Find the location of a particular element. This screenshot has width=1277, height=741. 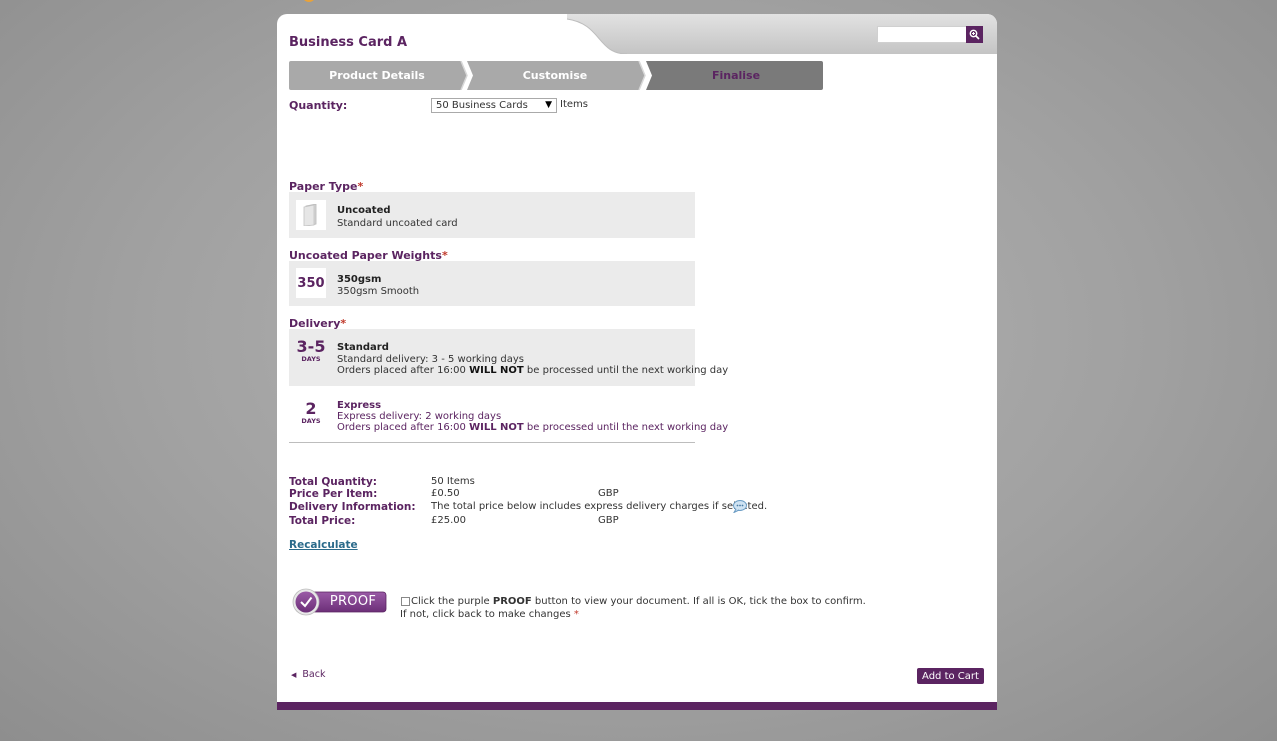

total-price-value: £25.00 is located at coordinates (448, 520).